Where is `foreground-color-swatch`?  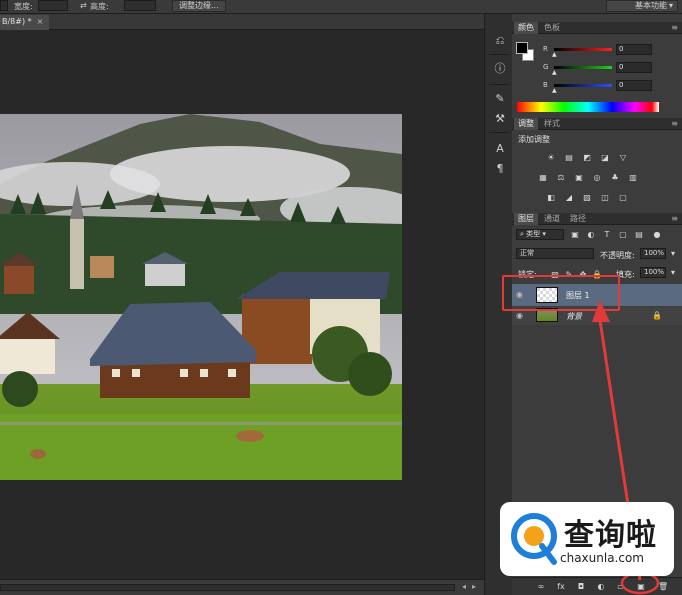
foreground-color-swatch is located at coordinates (522, 48).